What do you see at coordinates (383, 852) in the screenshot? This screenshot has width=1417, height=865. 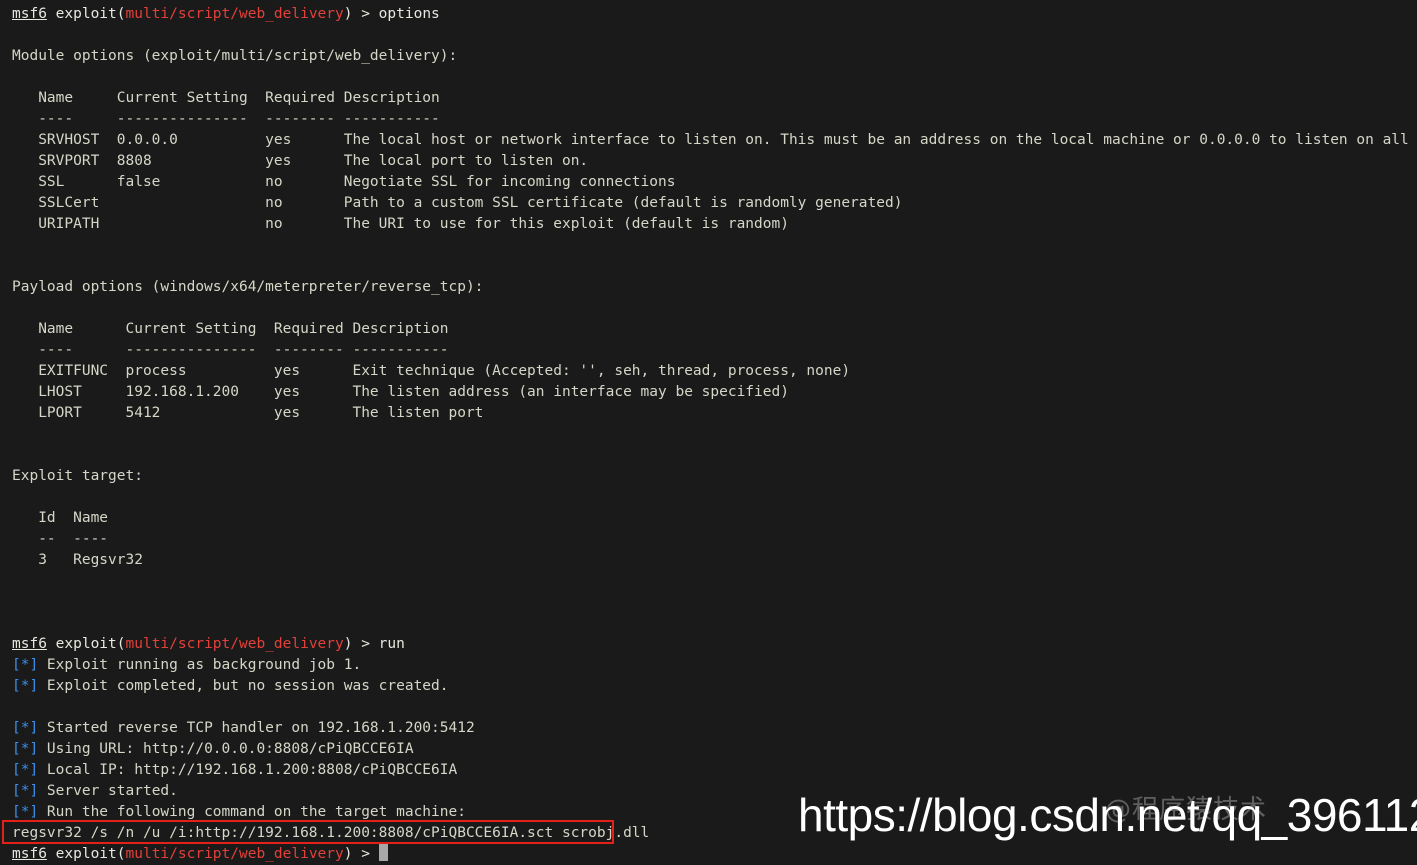 I see `text-cursor` at bounding box center [383, 852].